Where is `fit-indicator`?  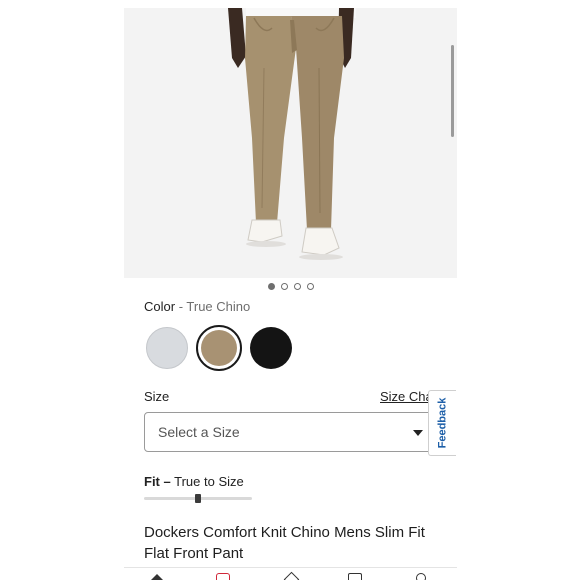
fit-indicator is located at coordinates (198, 498).